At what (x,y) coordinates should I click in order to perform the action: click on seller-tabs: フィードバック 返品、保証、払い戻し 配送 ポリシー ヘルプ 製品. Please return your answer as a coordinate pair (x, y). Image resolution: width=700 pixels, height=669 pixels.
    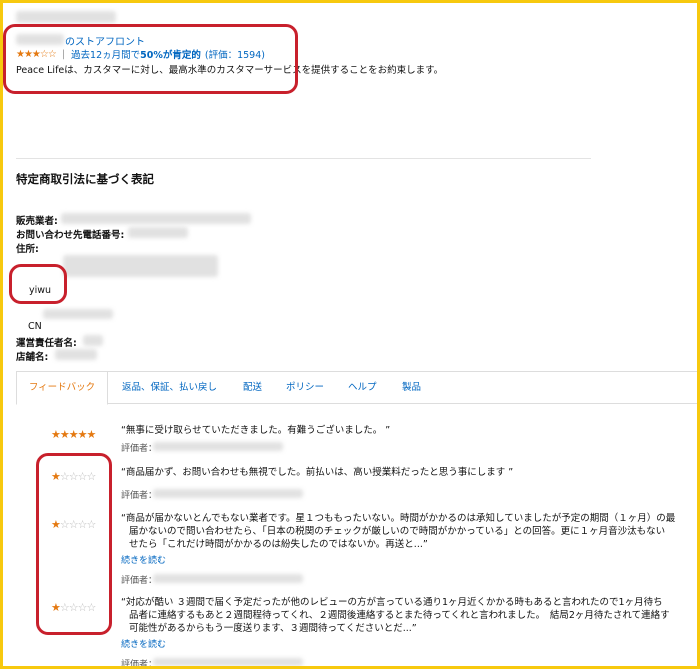
    Looking at the image, I should click on (356, 388).